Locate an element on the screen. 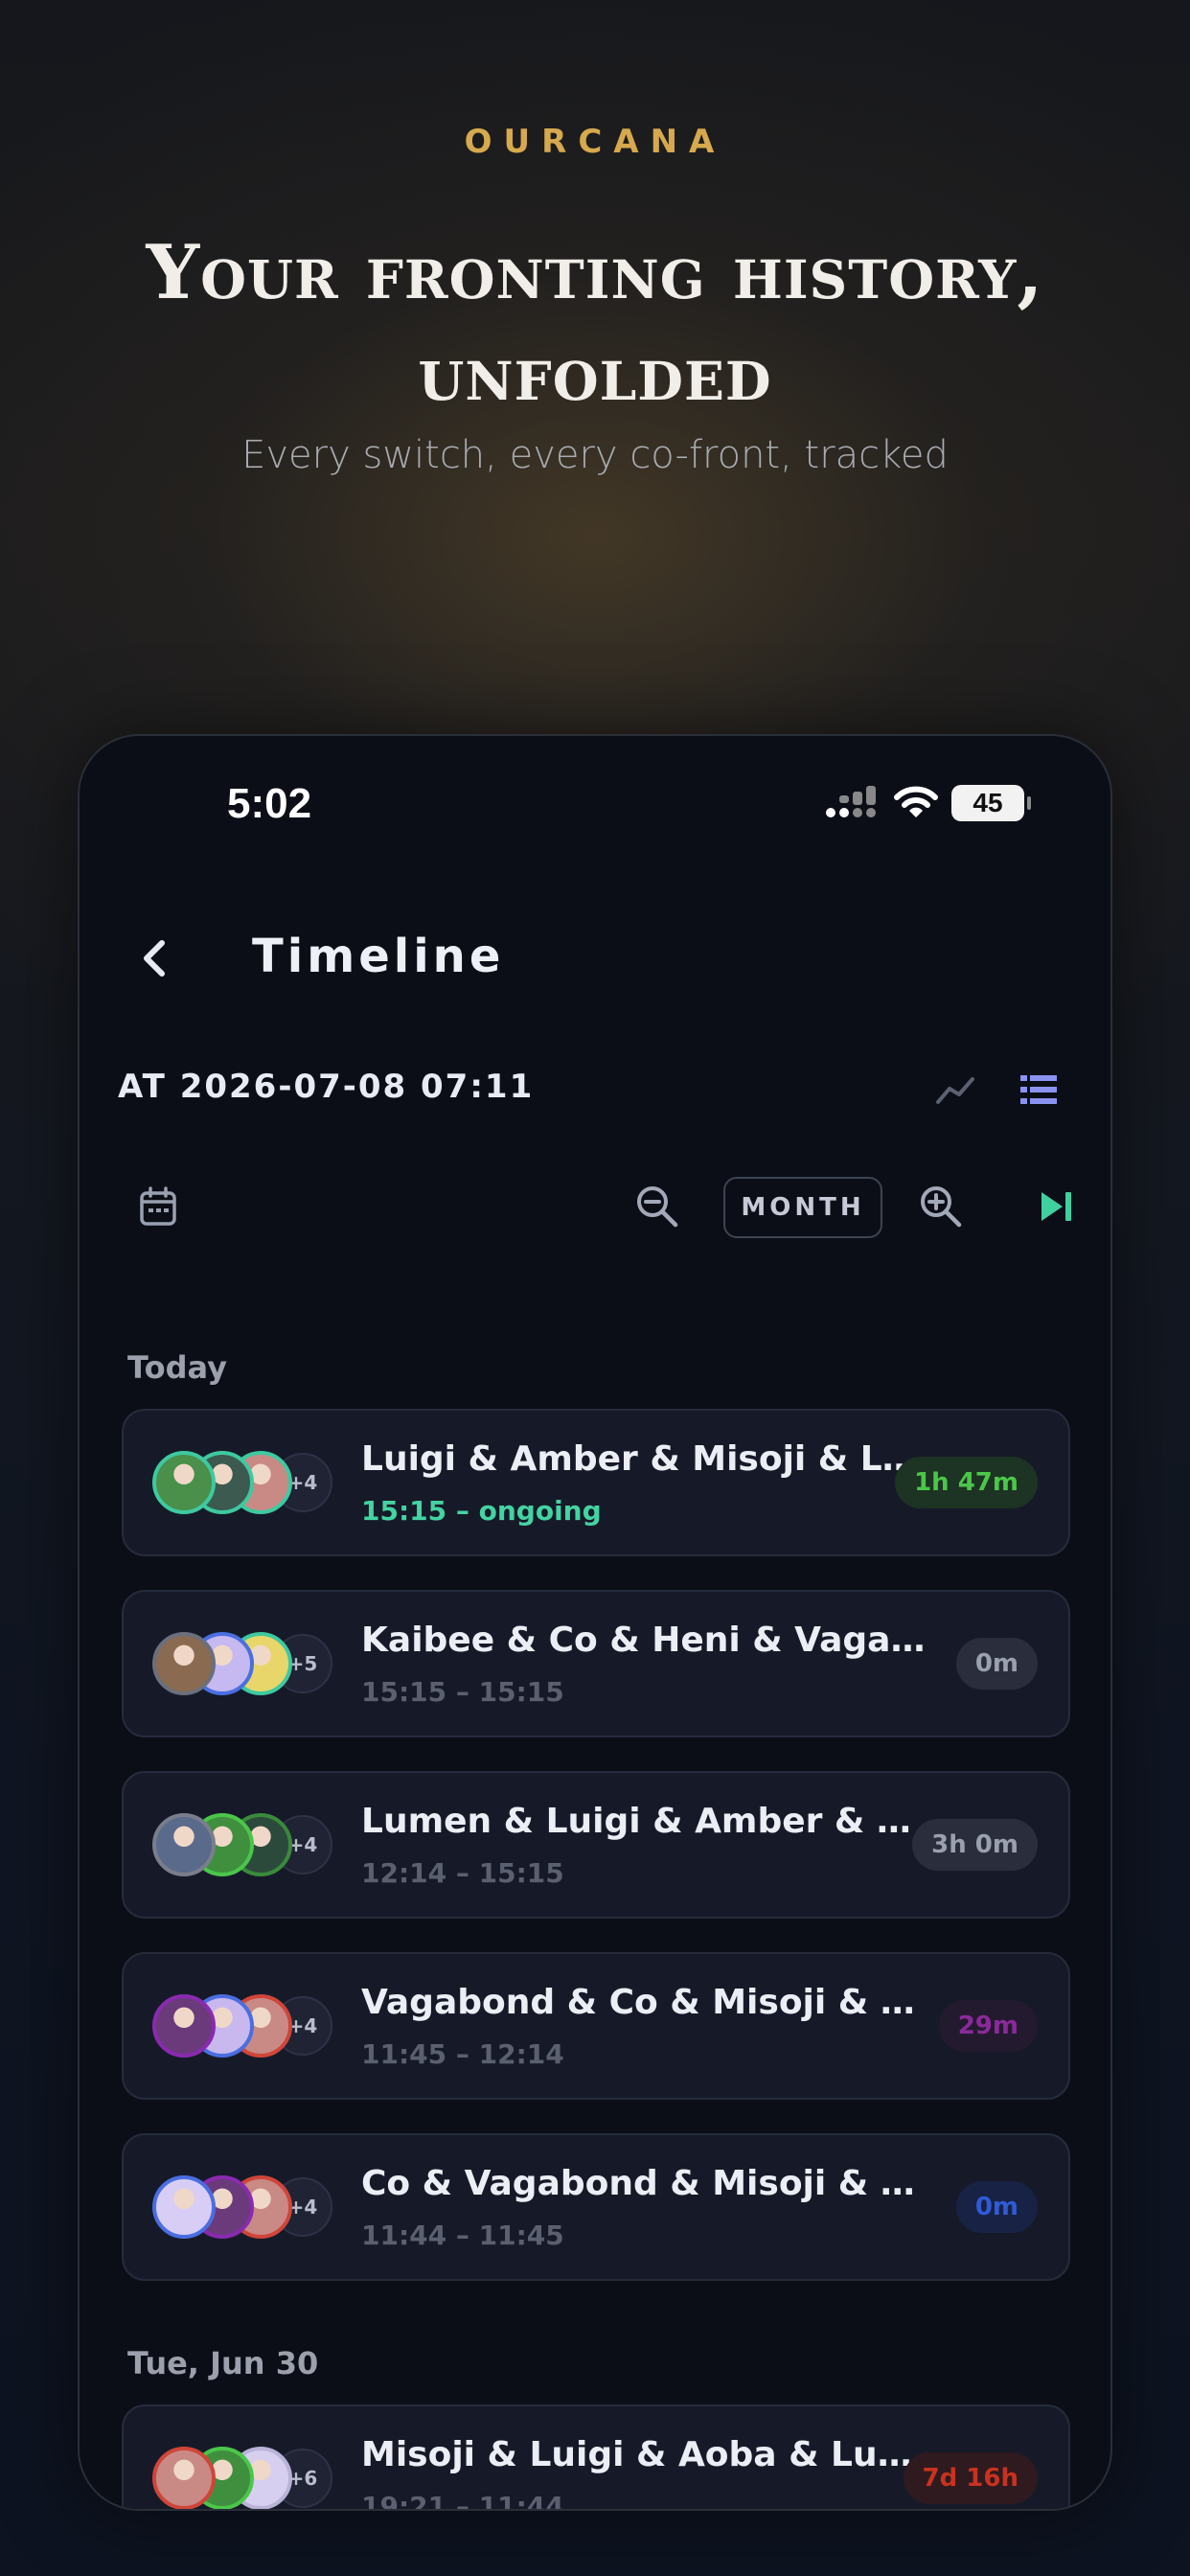 Image resolution: width=1190 pixels, height=2576 pixels. avatar-stack: +5 is located at coordinates (248, 1665).